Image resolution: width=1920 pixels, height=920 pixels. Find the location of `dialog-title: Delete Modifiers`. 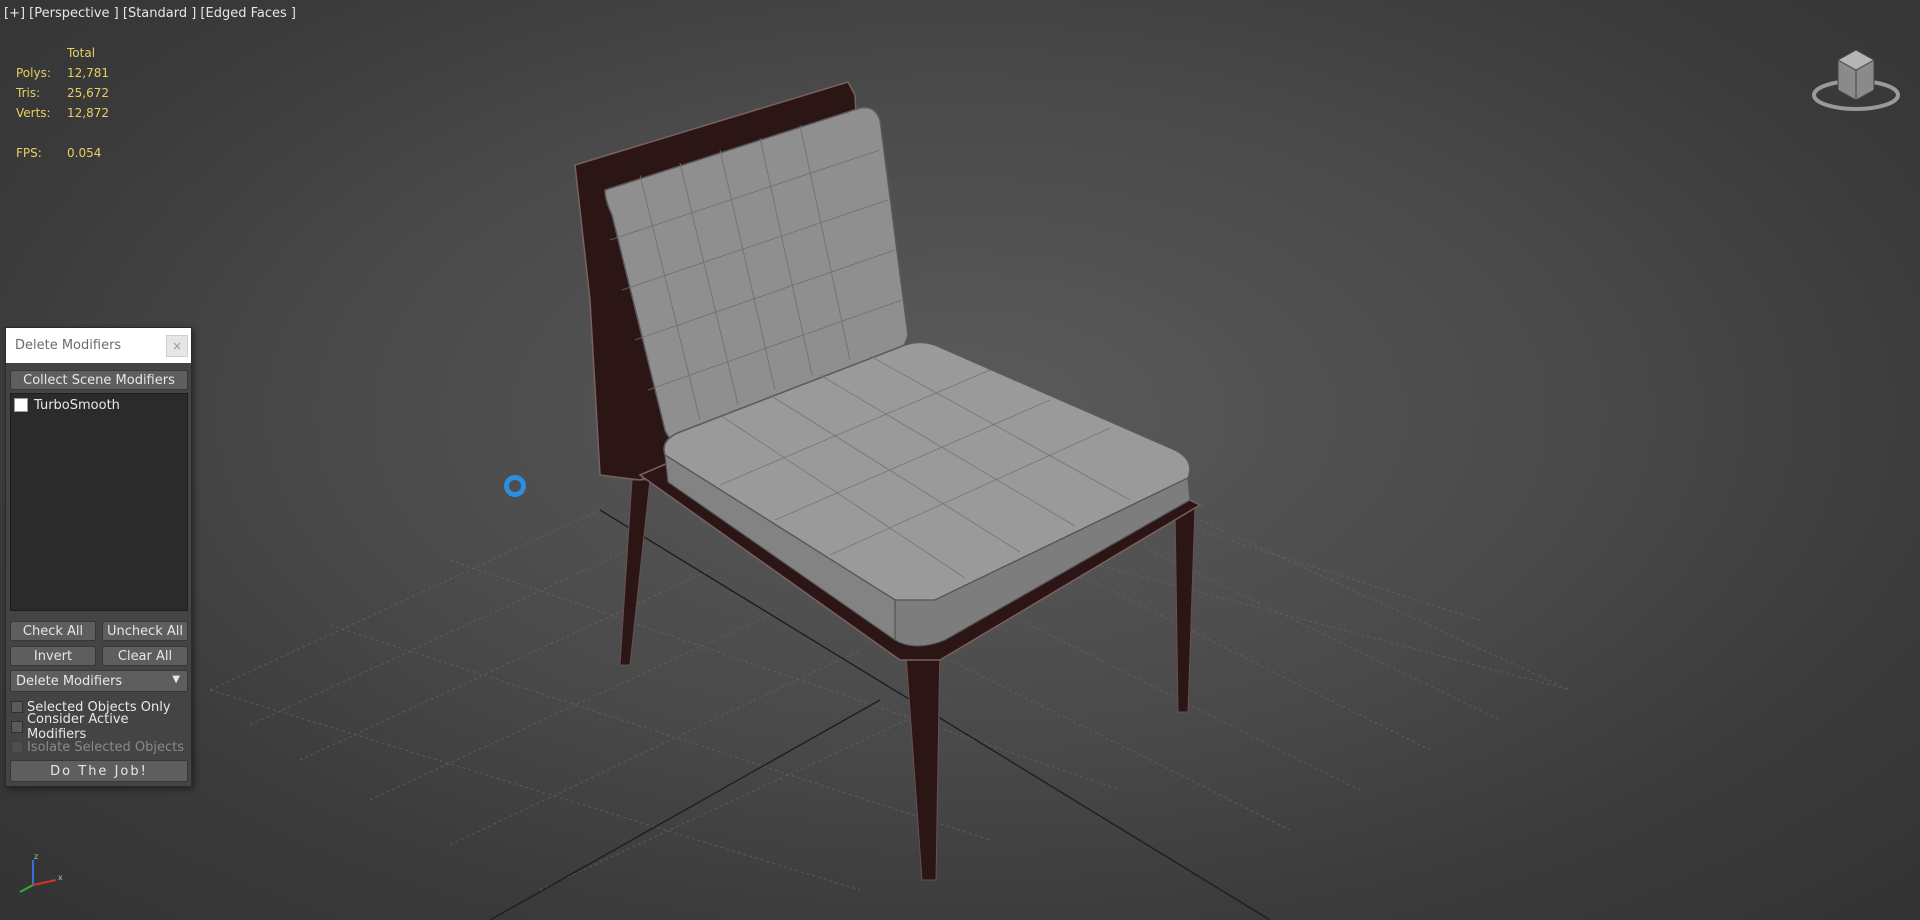

dialog-title: Delete Modifiers is located at coordinates (68, 345).